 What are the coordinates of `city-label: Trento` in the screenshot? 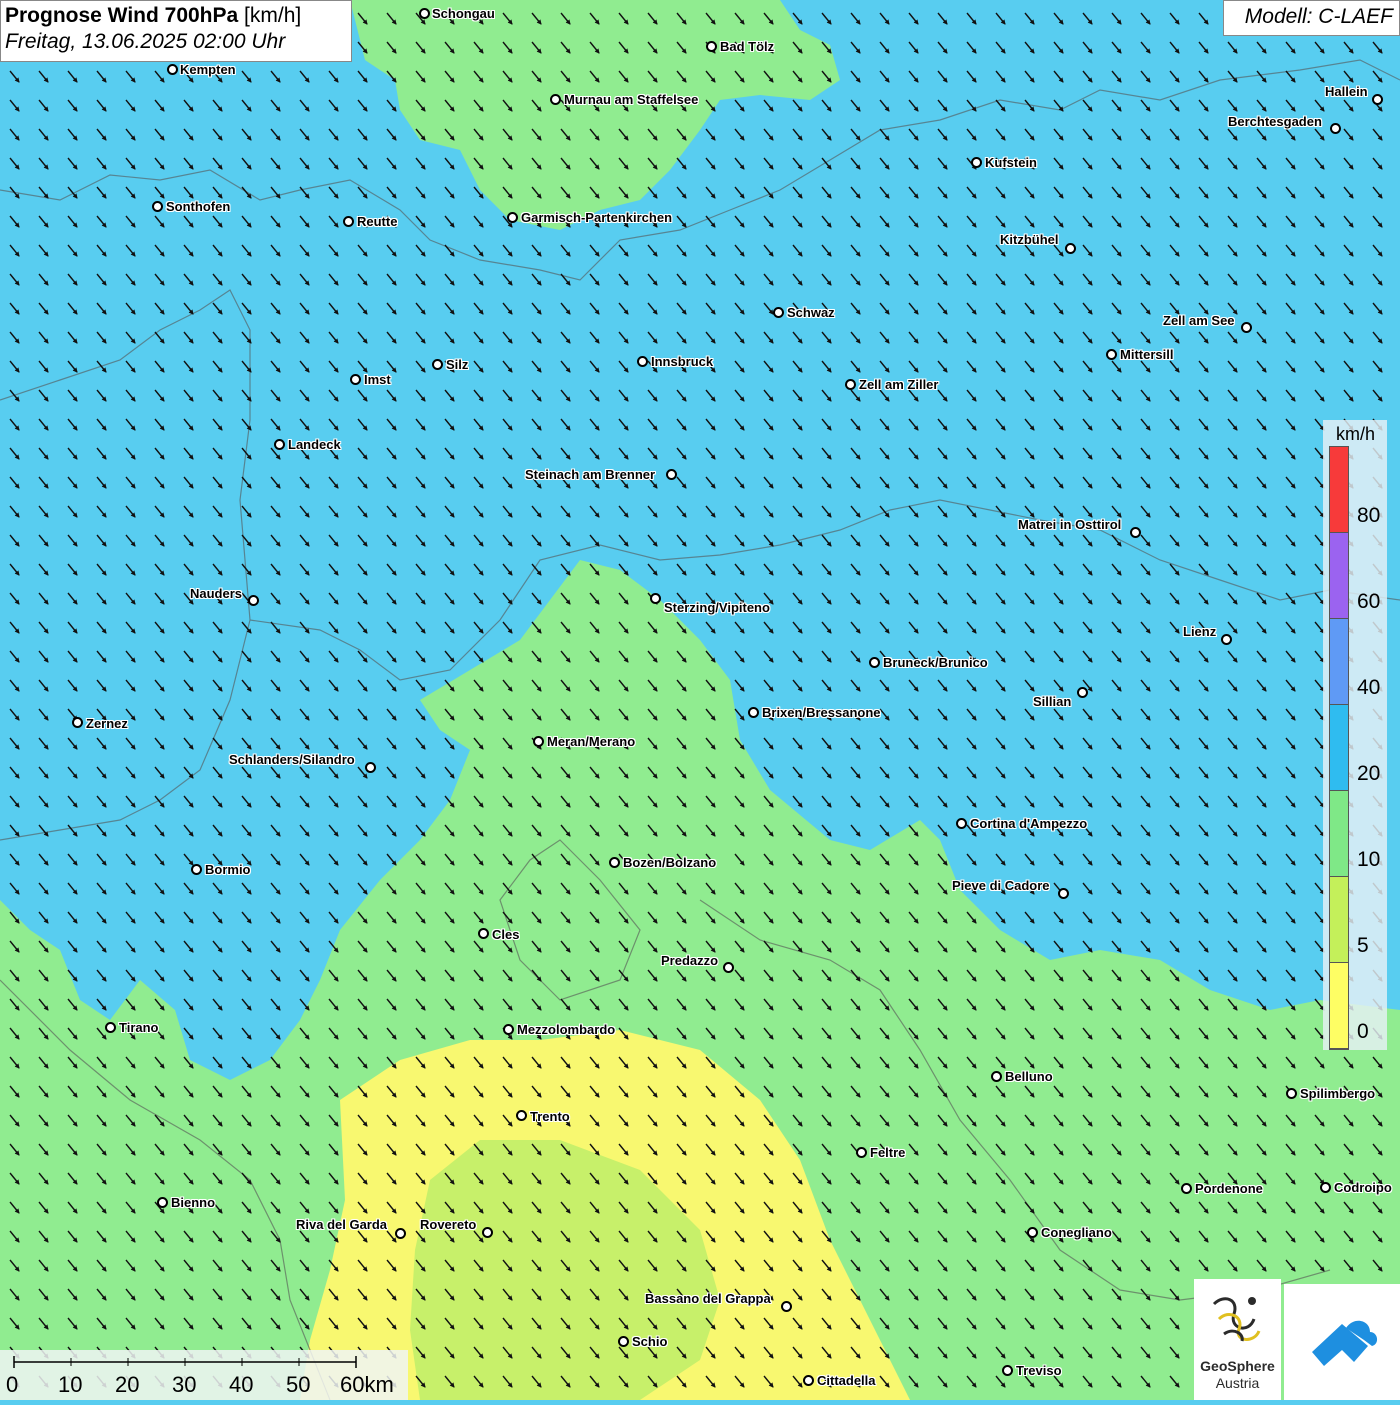 It's located at (550, 1116).